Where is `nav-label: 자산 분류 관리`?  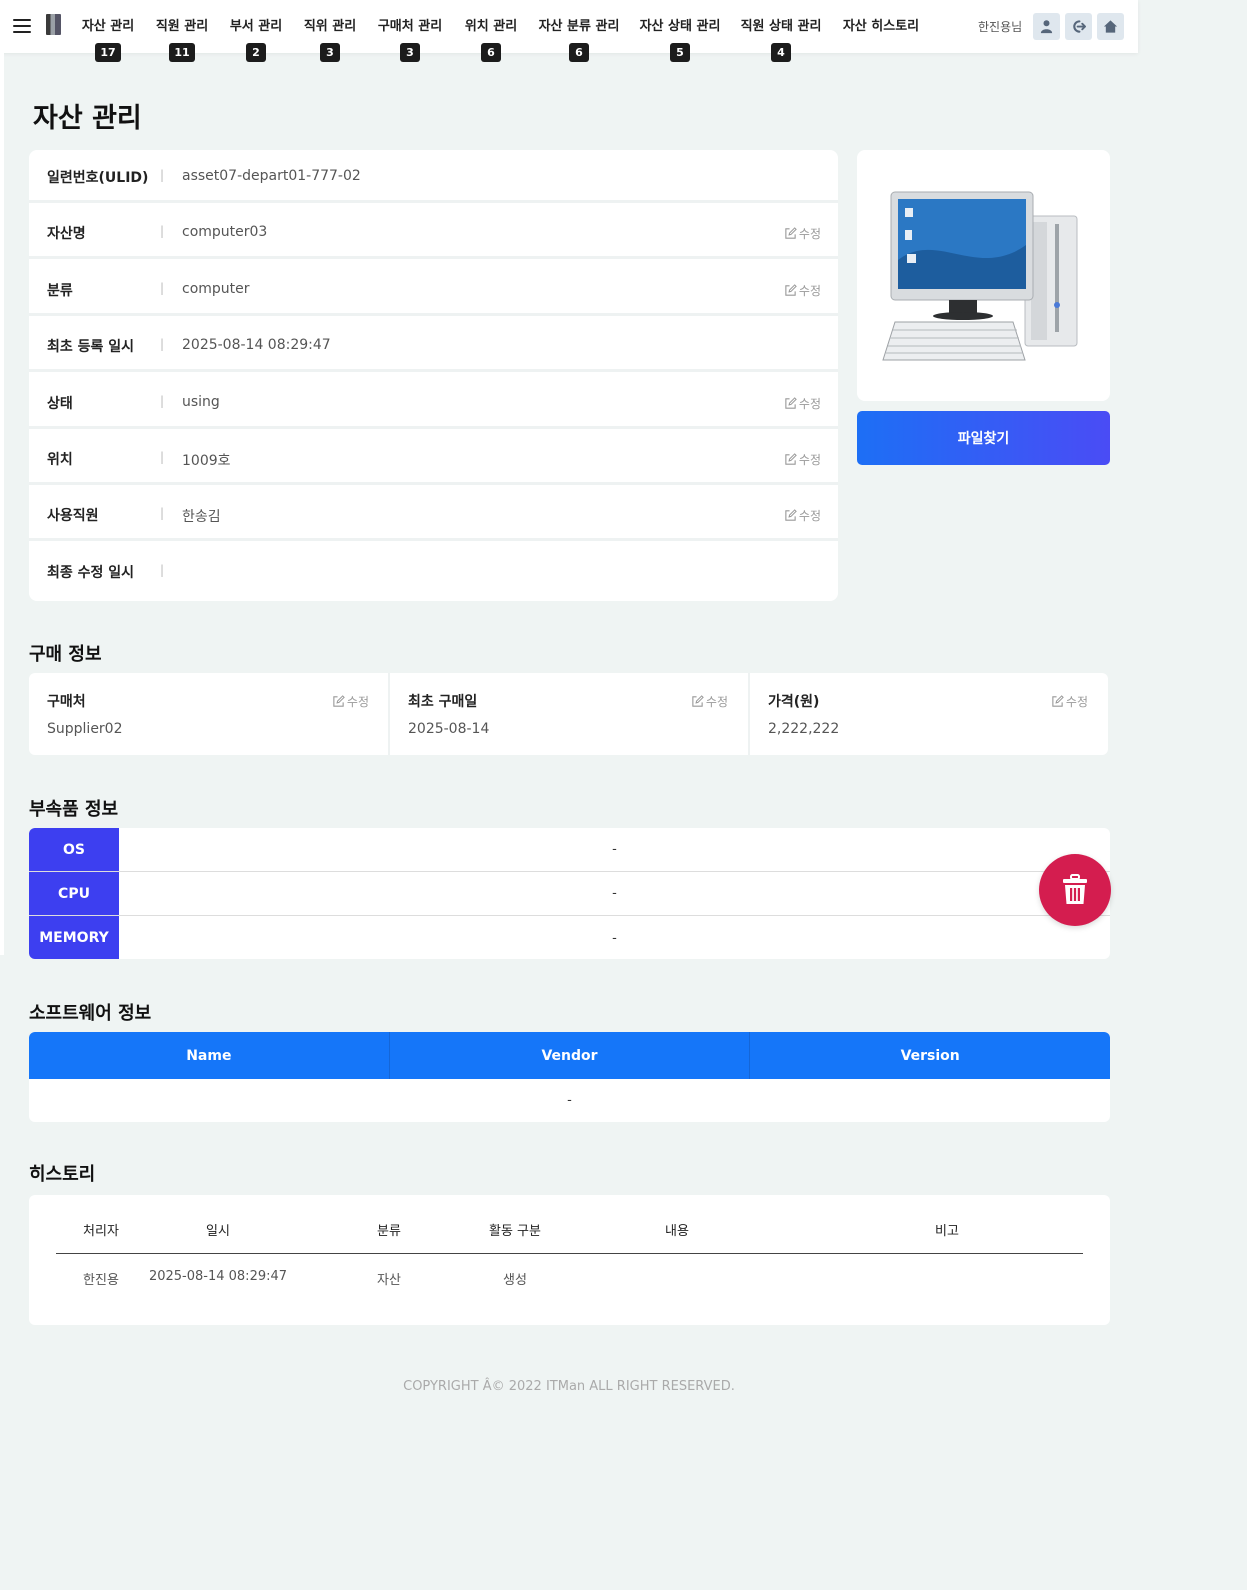
nav-label: 자산 분류 관리 is located at coordinates (579, 26).